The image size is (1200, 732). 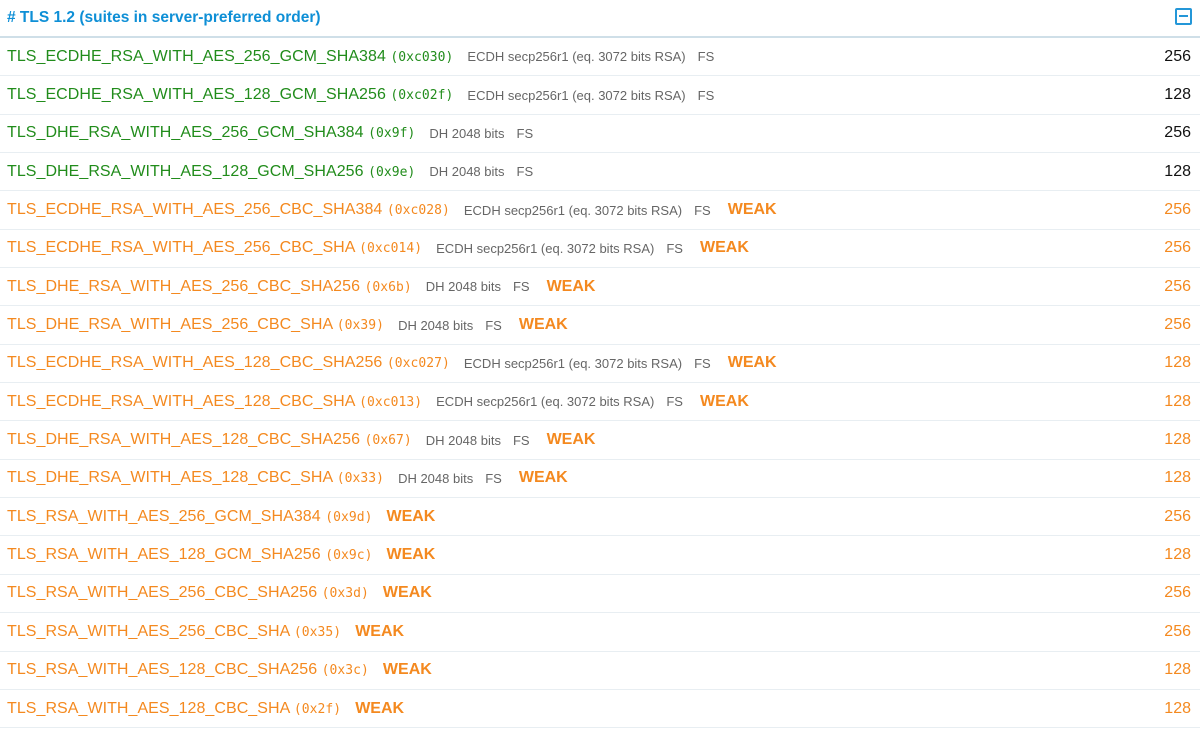 I want to click on suite-name: TLS_DHE_RSA_WITH_AES_128_CBC_SHA (0x33), so click(x=195, y=478).